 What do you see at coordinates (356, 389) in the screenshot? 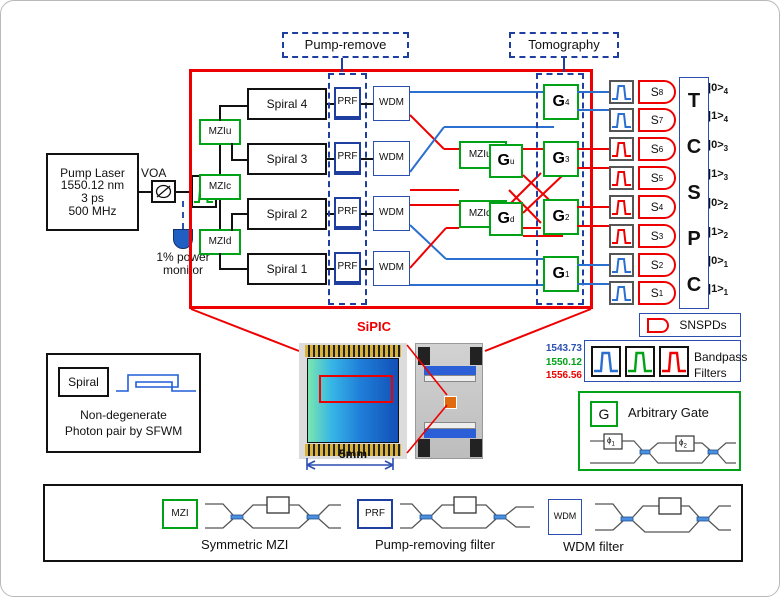
I see `chip-roi-highlight` at bounding box center [356, 389].